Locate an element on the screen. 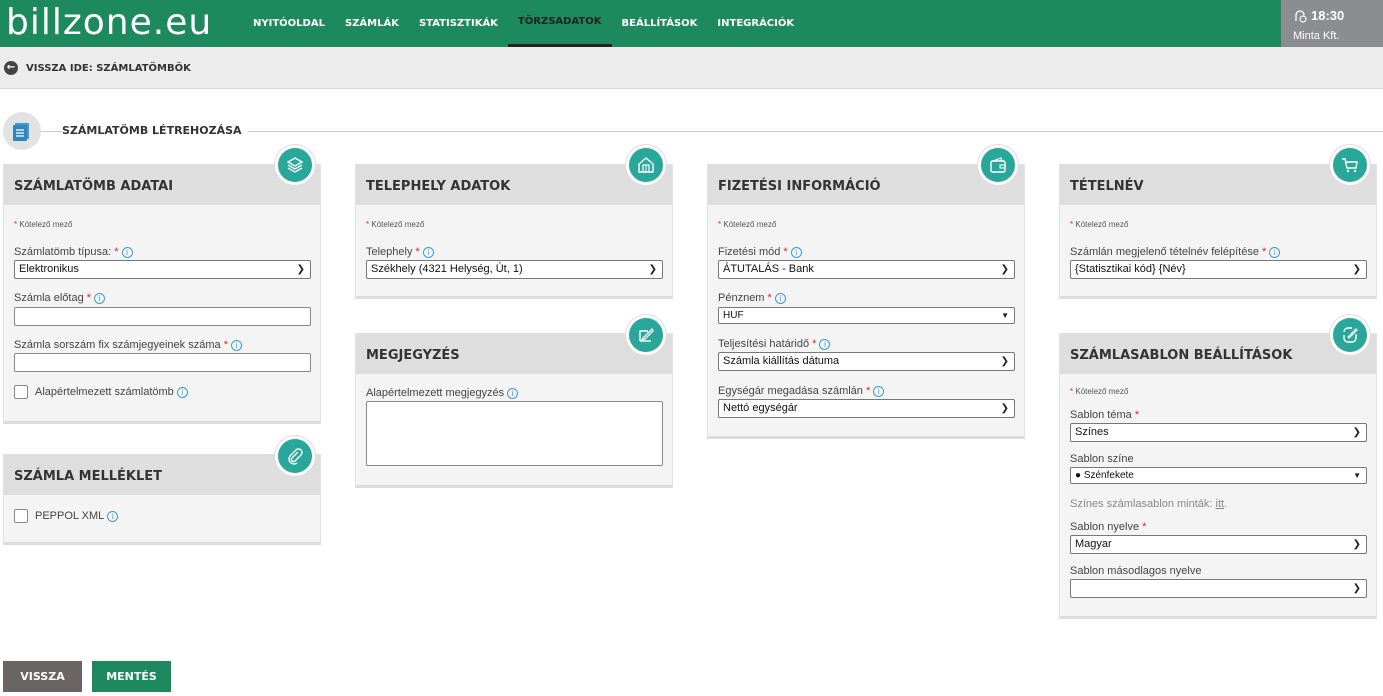 The height and width of the screenshot is (696, 1383). template-language-select: Magyar ❯ is located at coordinates (1218, 544).